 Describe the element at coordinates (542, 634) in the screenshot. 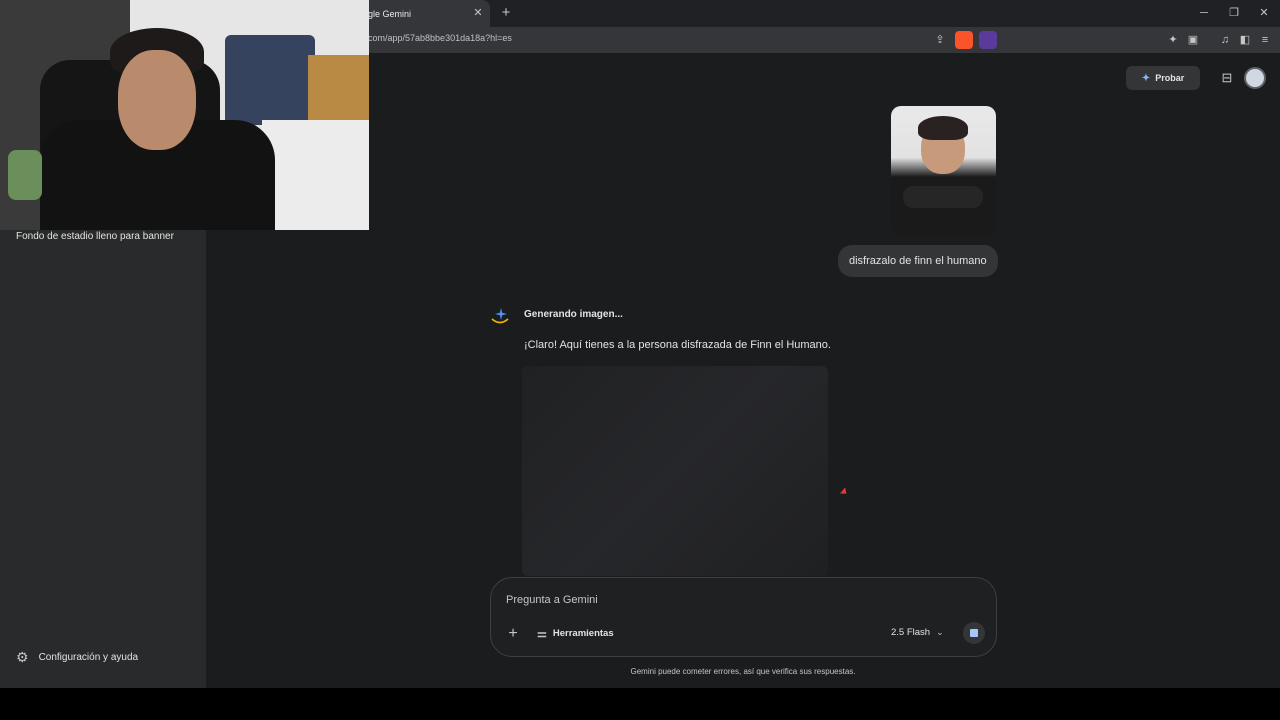

I see `tools-icon: ⚌` at that location.